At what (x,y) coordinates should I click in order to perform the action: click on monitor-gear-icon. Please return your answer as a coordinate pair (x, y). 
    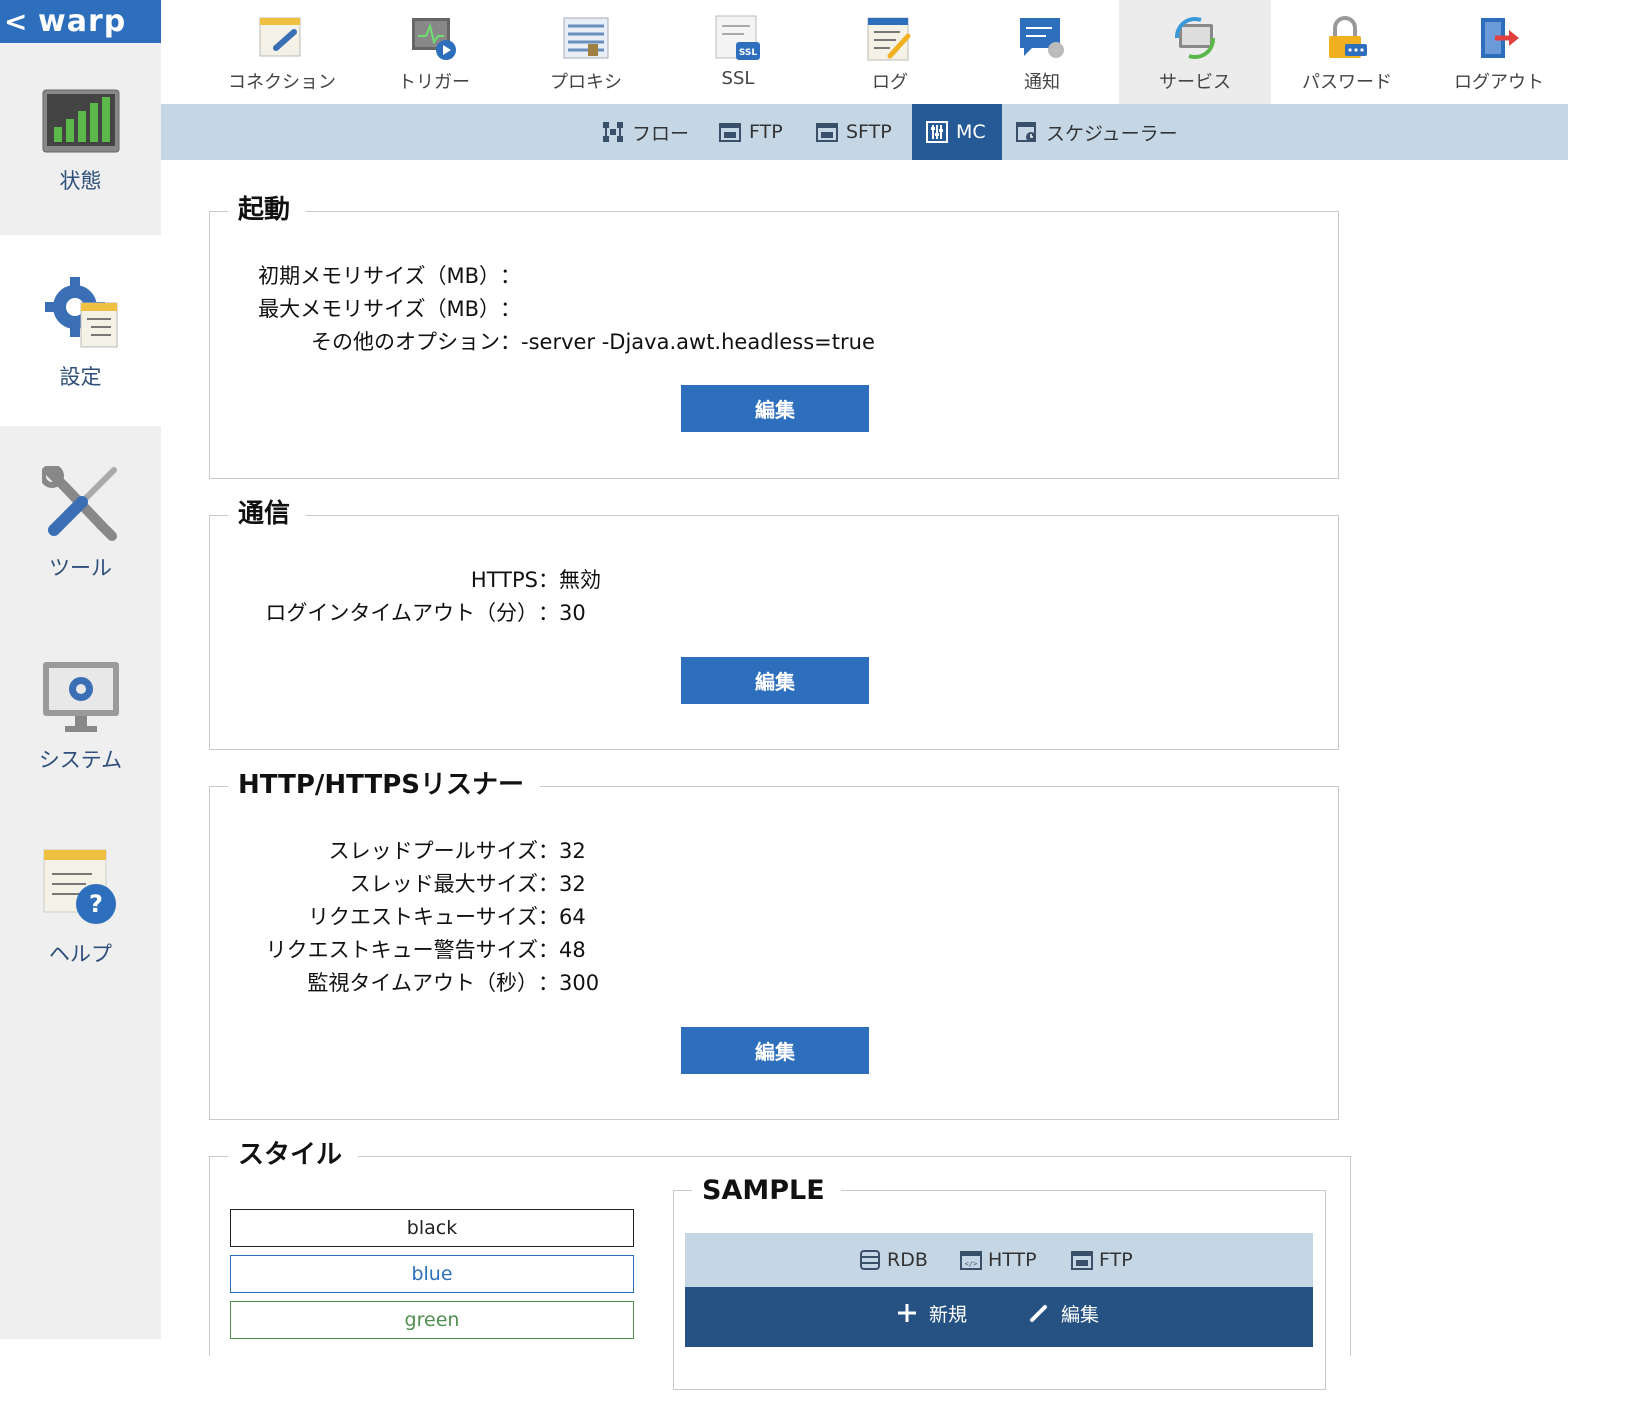
    Looking at the image, I should click on (80, 697).